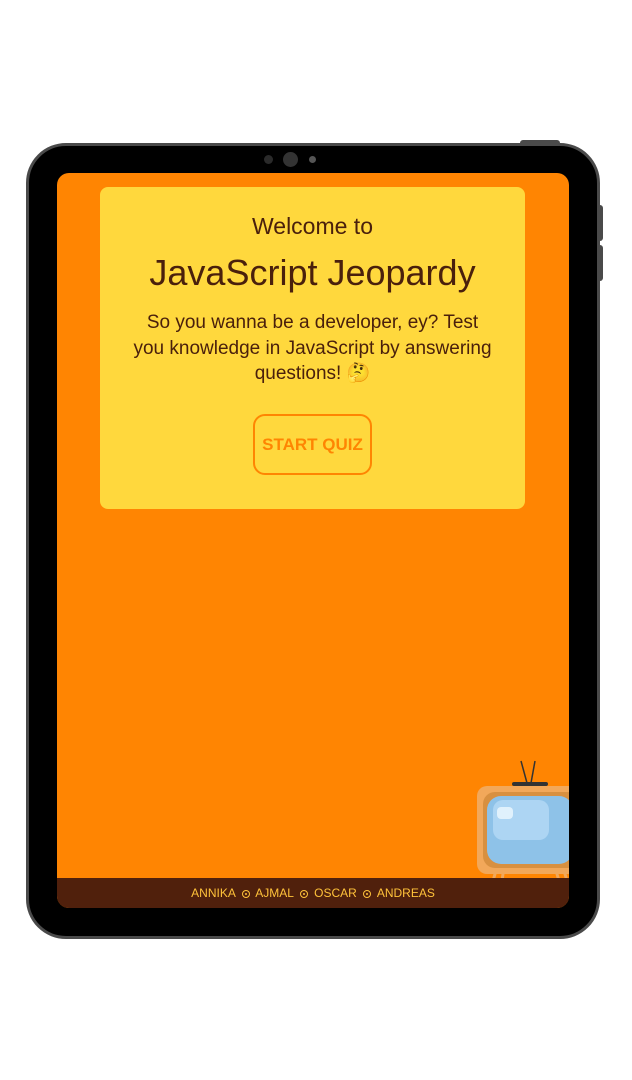  I want to click on start-quiz-button: START QUIZ, so click(312, 444).